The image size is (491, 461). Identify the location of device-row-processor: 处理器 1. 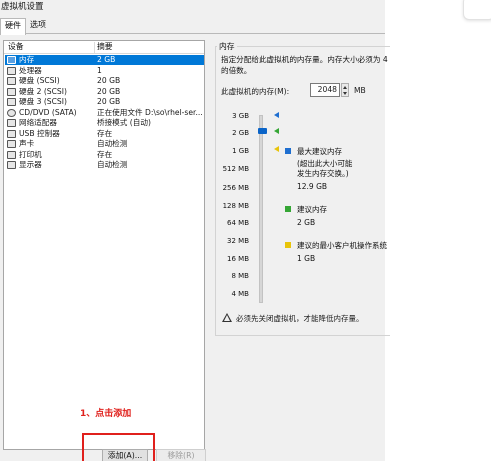
(104, 71).